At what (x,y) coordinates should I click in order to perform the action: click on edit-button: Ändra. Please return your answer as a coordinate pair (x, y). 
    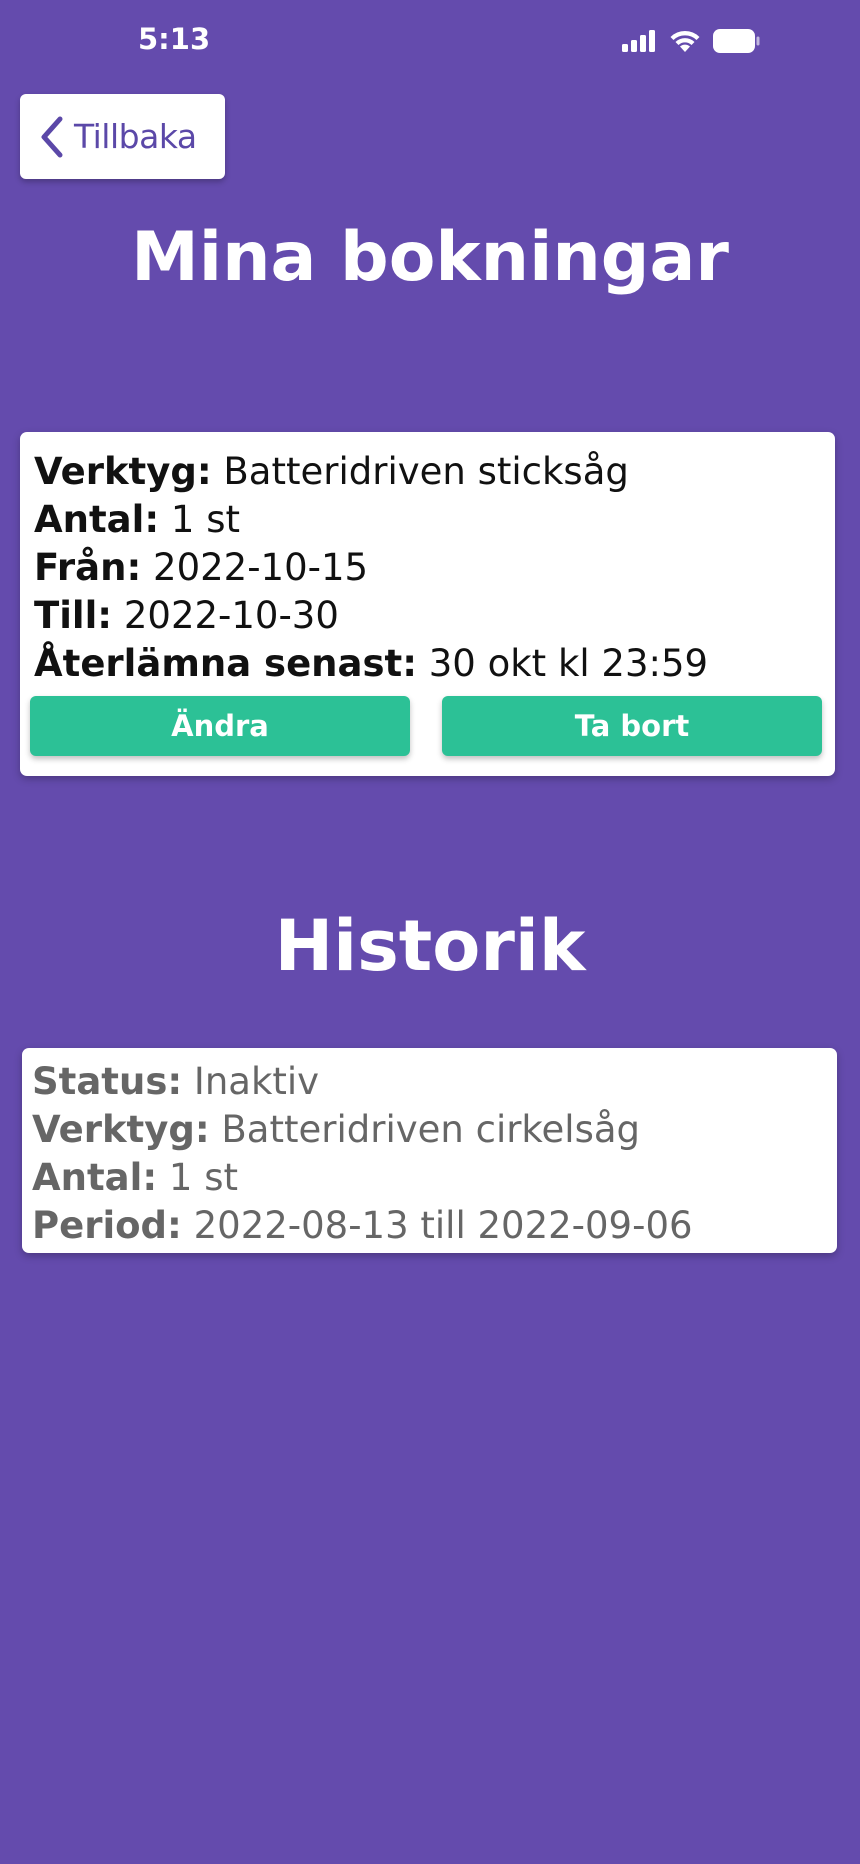
    Looking at the image, I should click on (220, 726).